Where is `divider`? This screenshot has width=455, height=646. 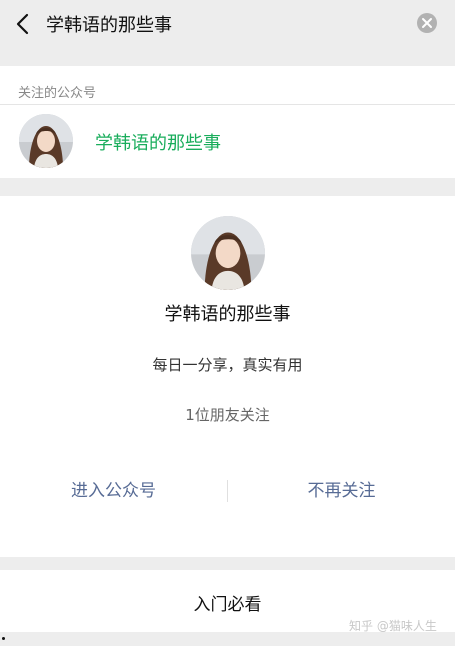 divider is located at coordinates (227, 104).